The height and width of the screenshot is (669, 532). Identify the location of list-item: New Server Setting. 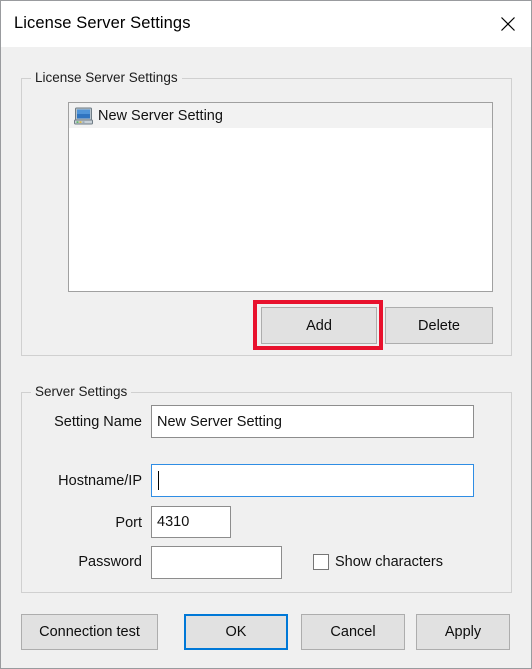
(280, 115).